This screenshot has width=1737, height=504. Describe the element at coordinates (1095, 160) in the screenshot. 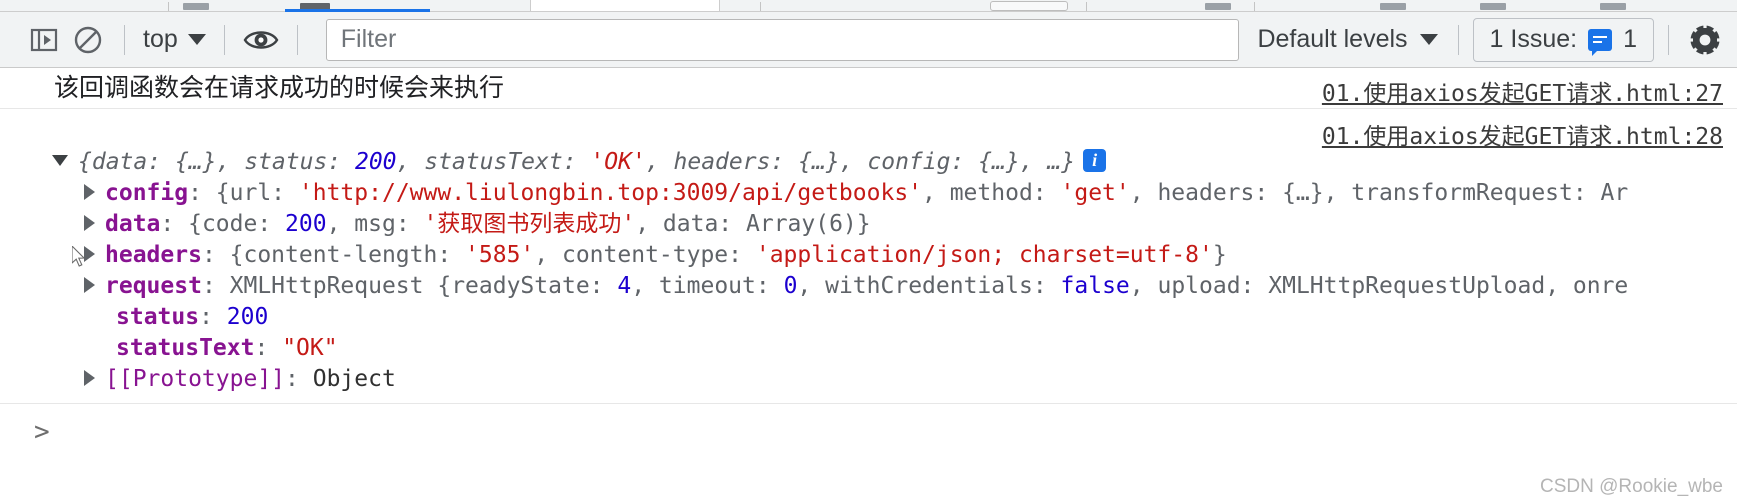

I see `info-icon: i` at that location.